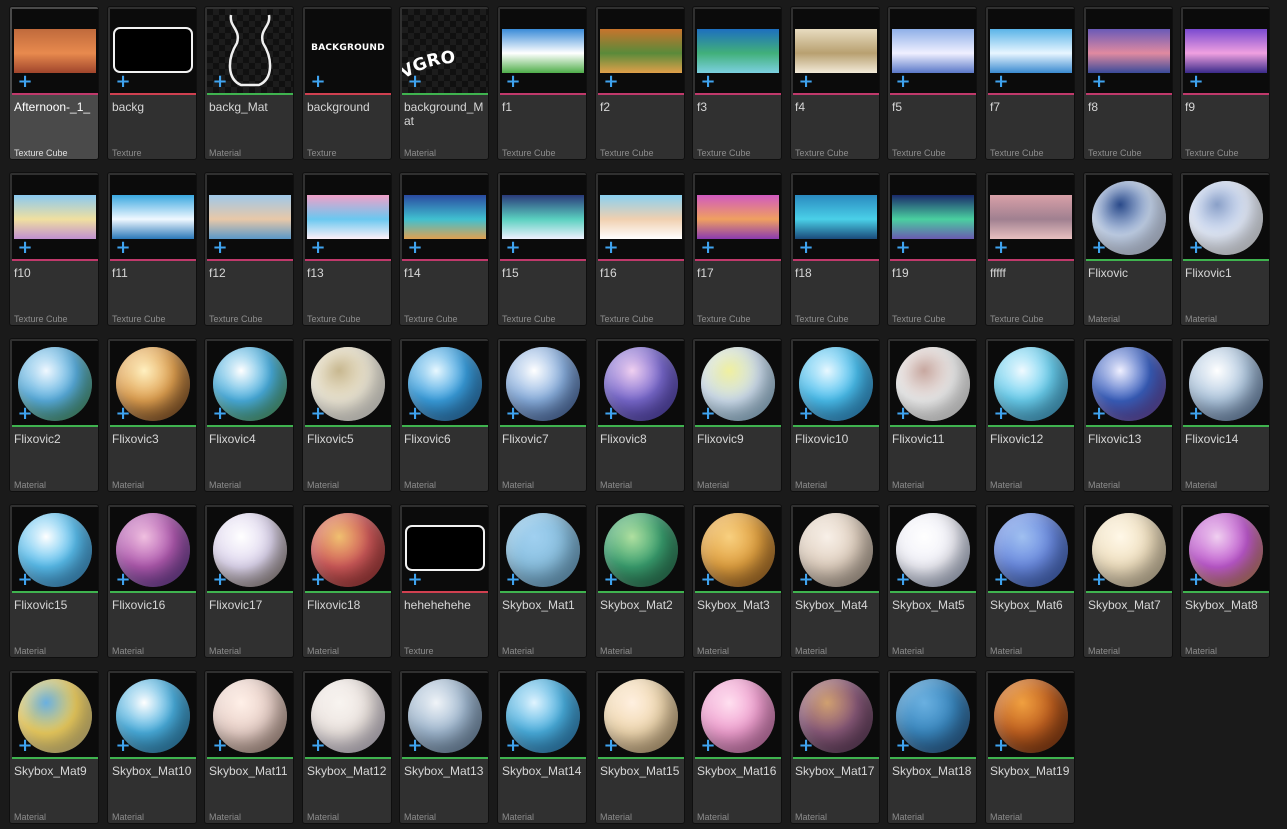  What do you see at coordinates (54, 249) in the screenshot?
I see `asset-tile: + f10 Texture Cube` at bounding box center [54, 249].